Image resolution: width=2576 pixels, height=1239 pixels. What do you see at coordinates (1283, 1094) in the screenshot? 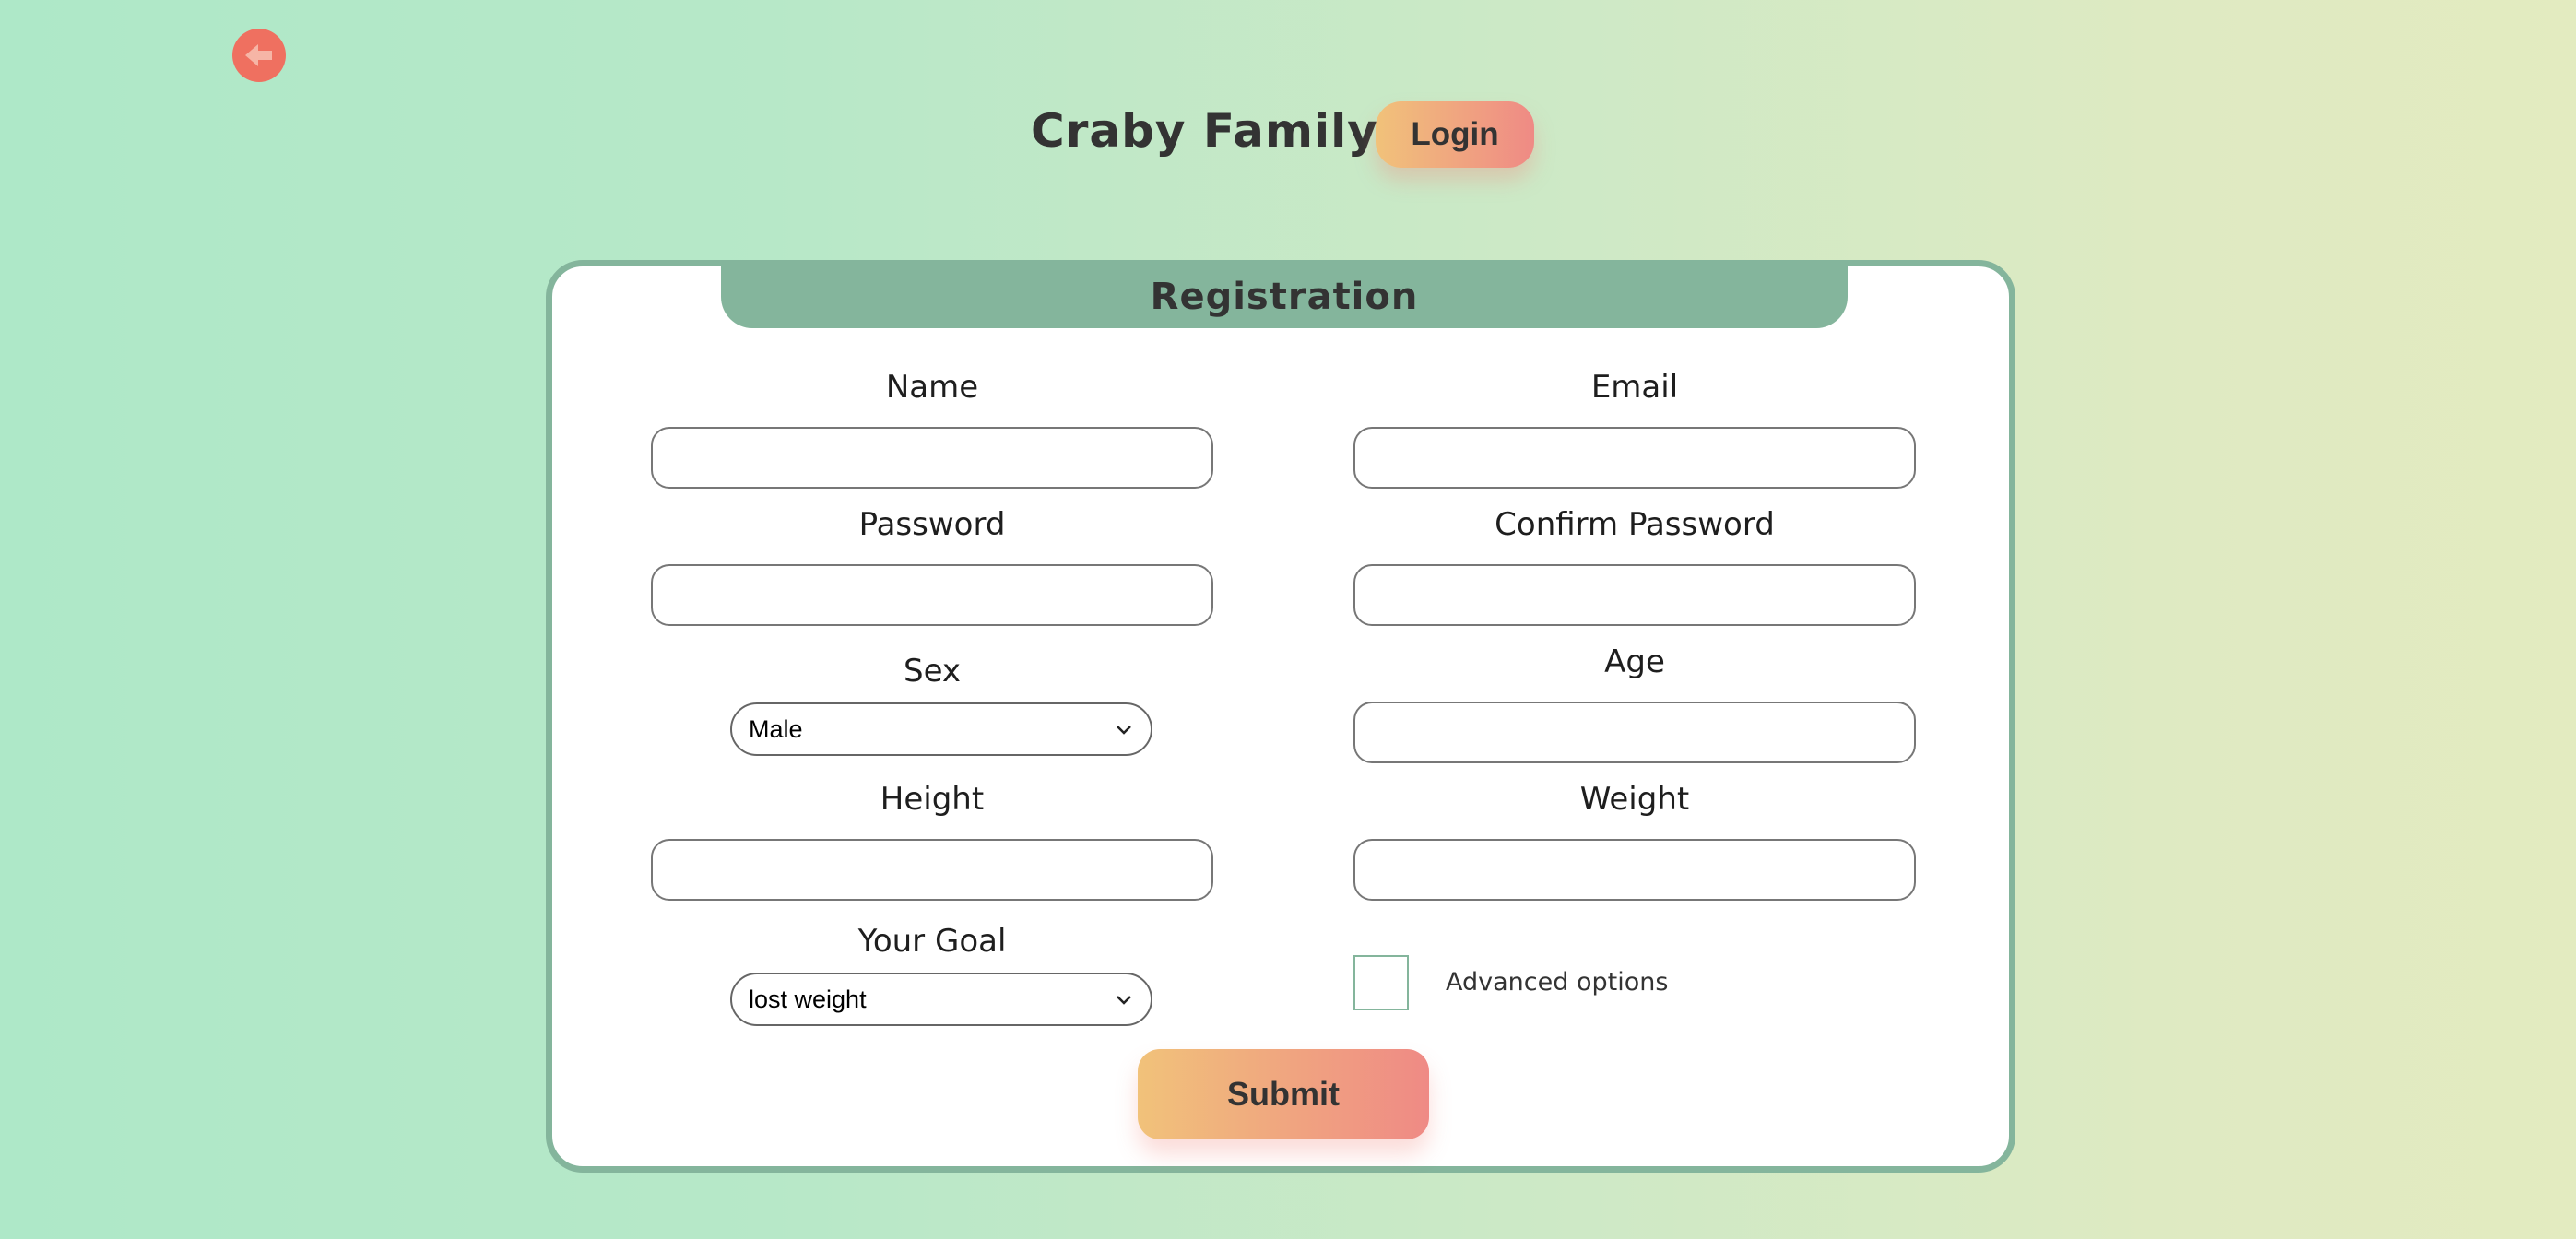
I see `submit-button: Submit` at bounding box center [1283, 1094].